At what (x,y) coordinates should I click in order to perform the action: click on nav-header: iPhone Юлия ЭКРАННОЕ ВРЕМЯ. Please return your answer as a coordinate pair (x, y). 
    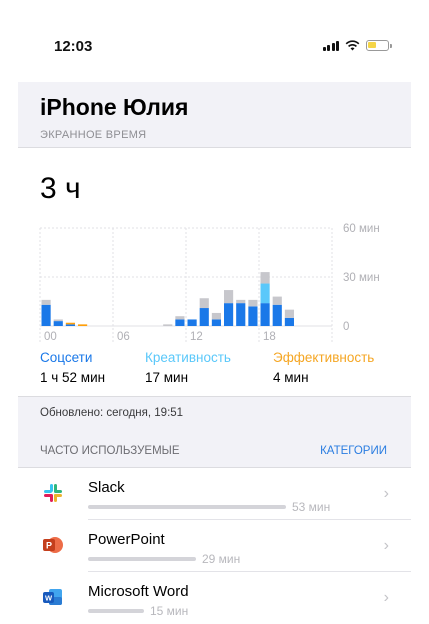
    Looking at the image, I should click on (214, 115).